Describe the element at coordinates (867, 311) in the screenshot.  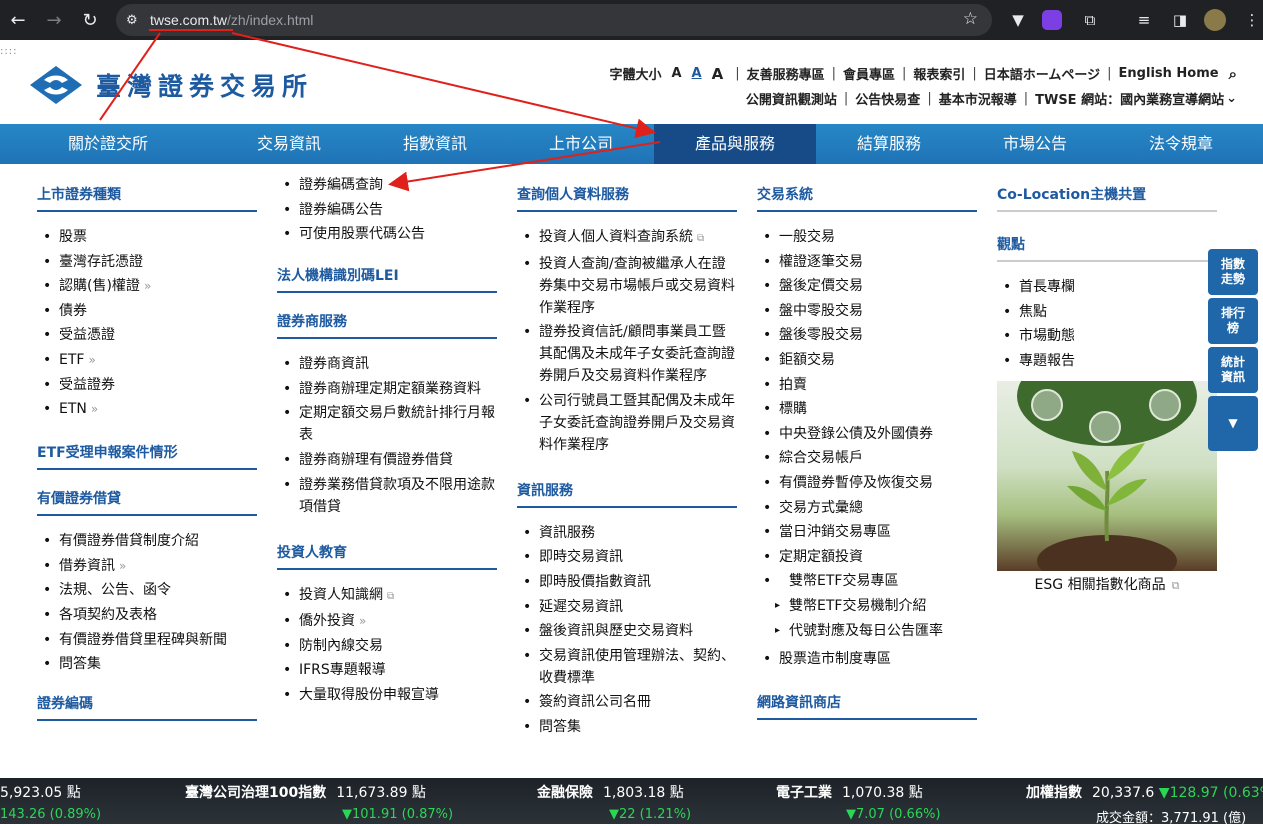
I see `menu-item: 盤中零股交易` at that location.